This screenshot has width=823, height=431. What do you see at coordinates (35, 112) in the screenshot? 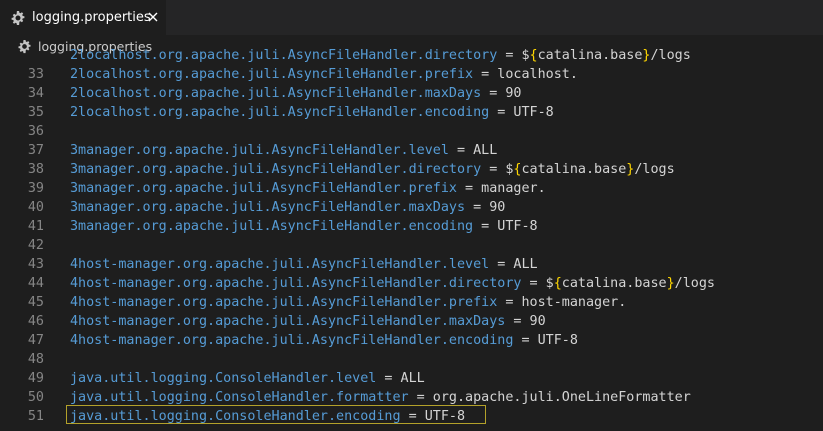
I see `line-number: 35` at bounding box center [35, 112].